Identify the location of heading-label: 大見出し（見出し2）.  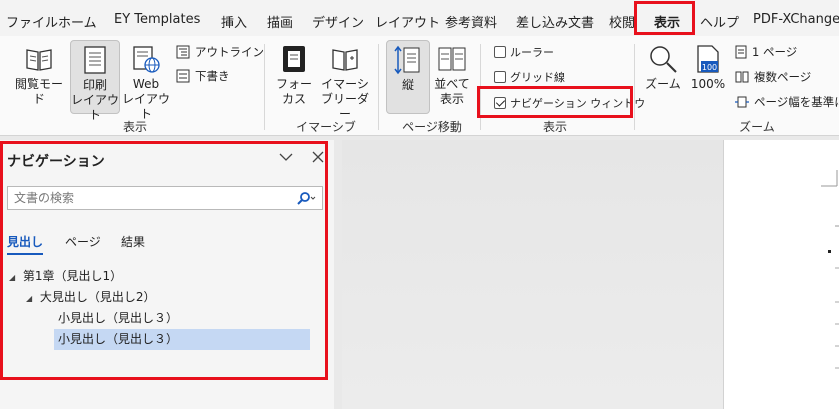
(97, 297).